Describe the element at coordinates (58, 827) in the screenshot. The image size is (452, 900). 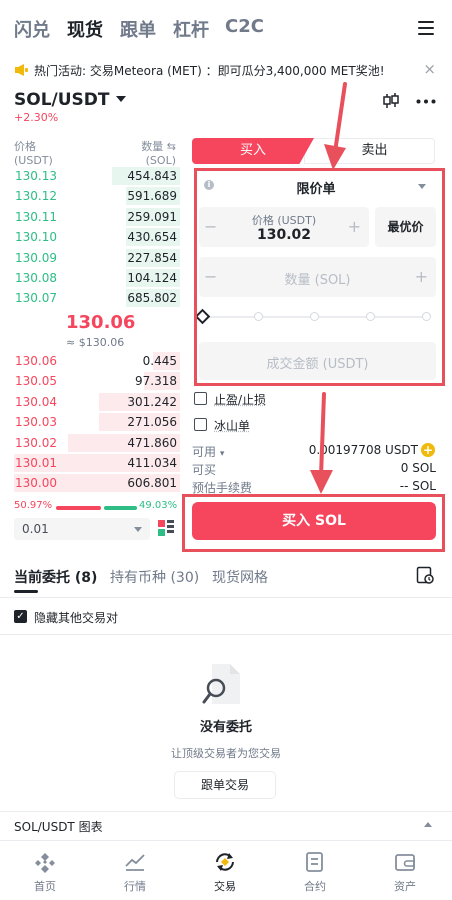
I see `chart-bar-label: SOL/USDT 图表` at that location.